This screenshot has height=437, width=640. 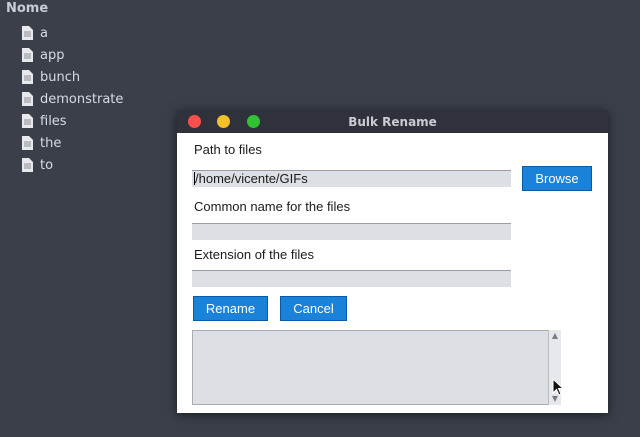 What do you see at coordinates (313, 308) in the screenshot?
I see `cancel-button: Cancel` at bounding box center [313, 308].